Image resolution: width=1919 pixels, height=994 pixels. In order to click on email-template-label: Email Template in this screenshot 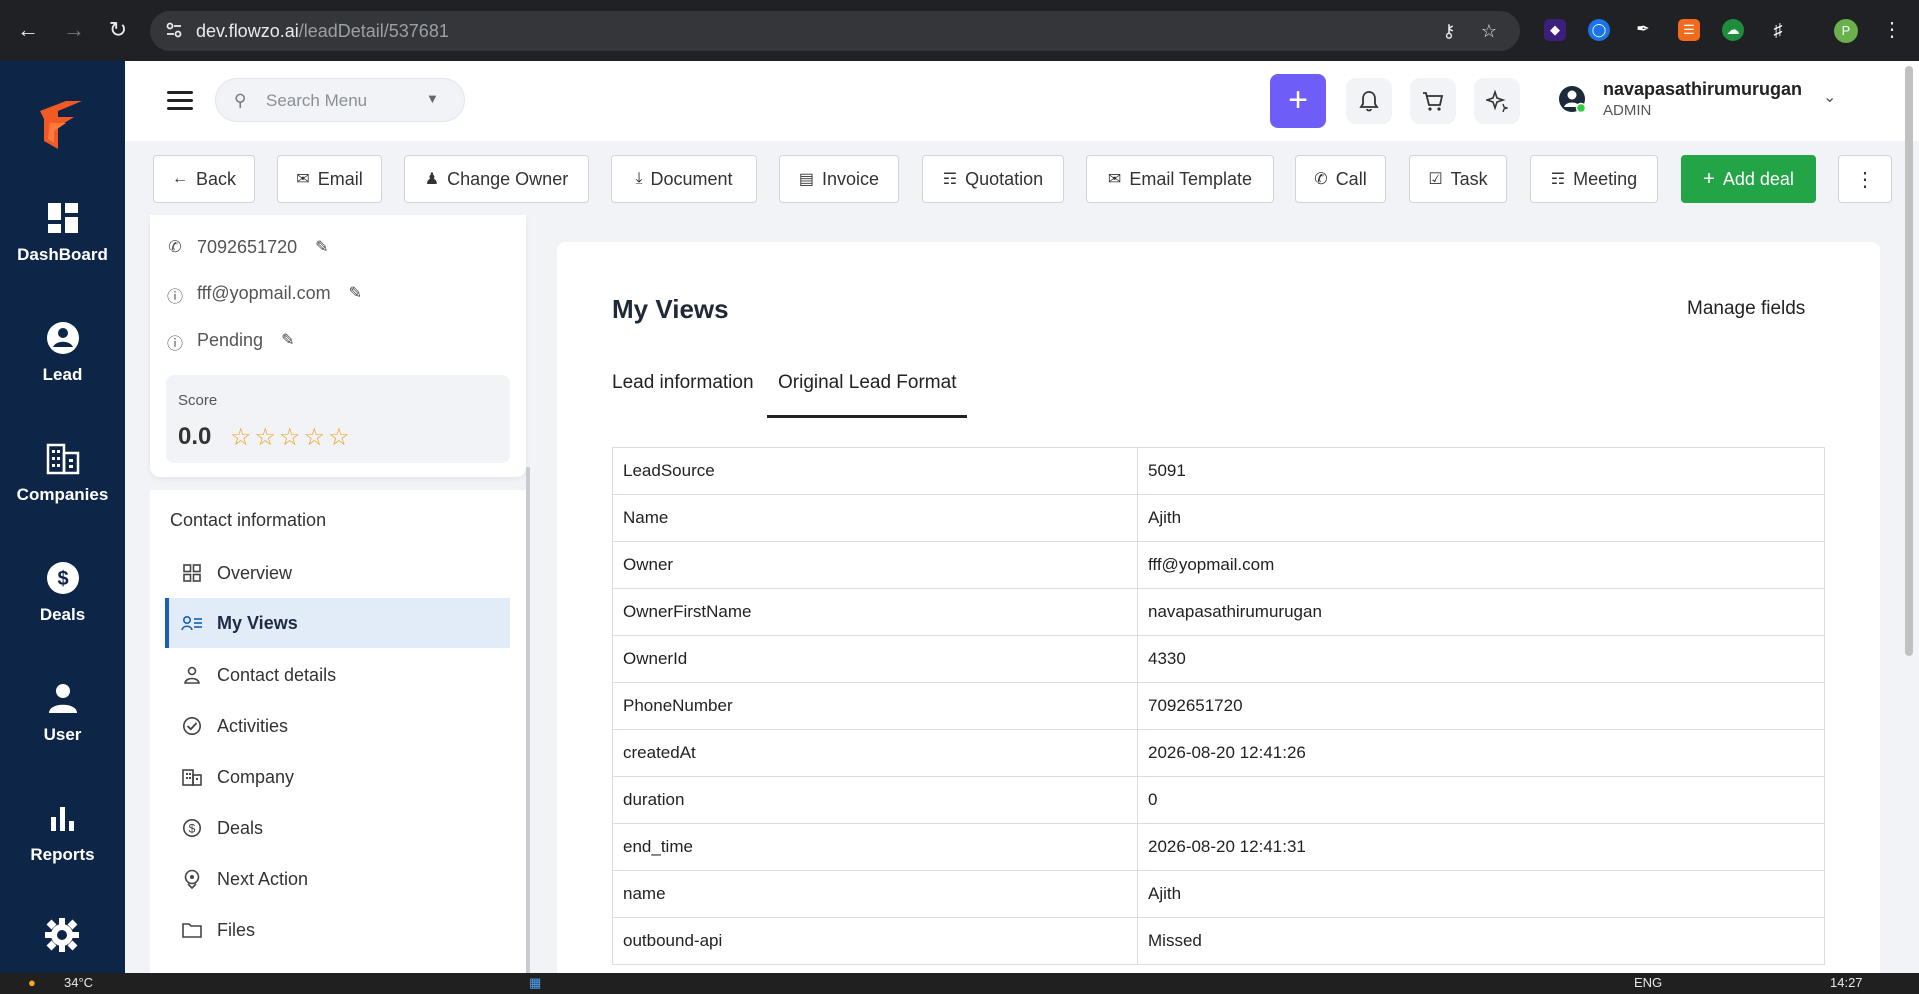, I will do `click(1191, 178)`.